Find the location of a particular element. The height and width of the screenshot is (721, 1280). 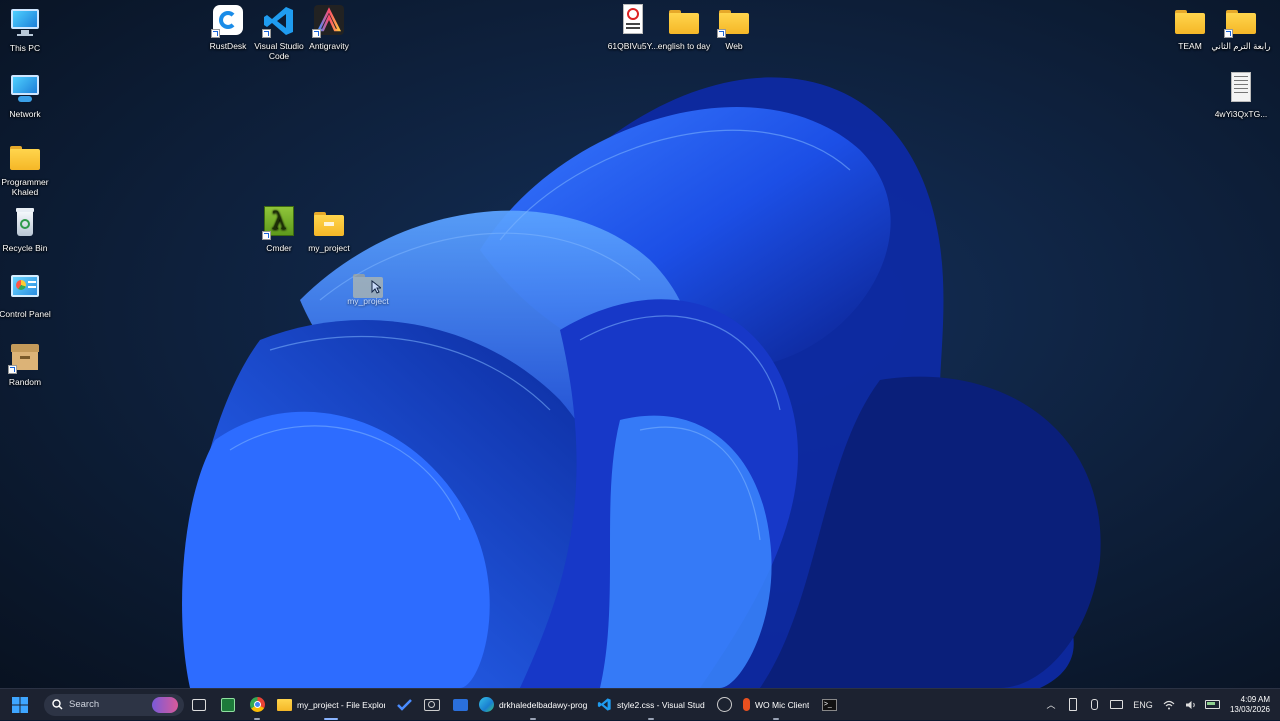

desktop-icon-random: Random is located at coordinates (28, 363).